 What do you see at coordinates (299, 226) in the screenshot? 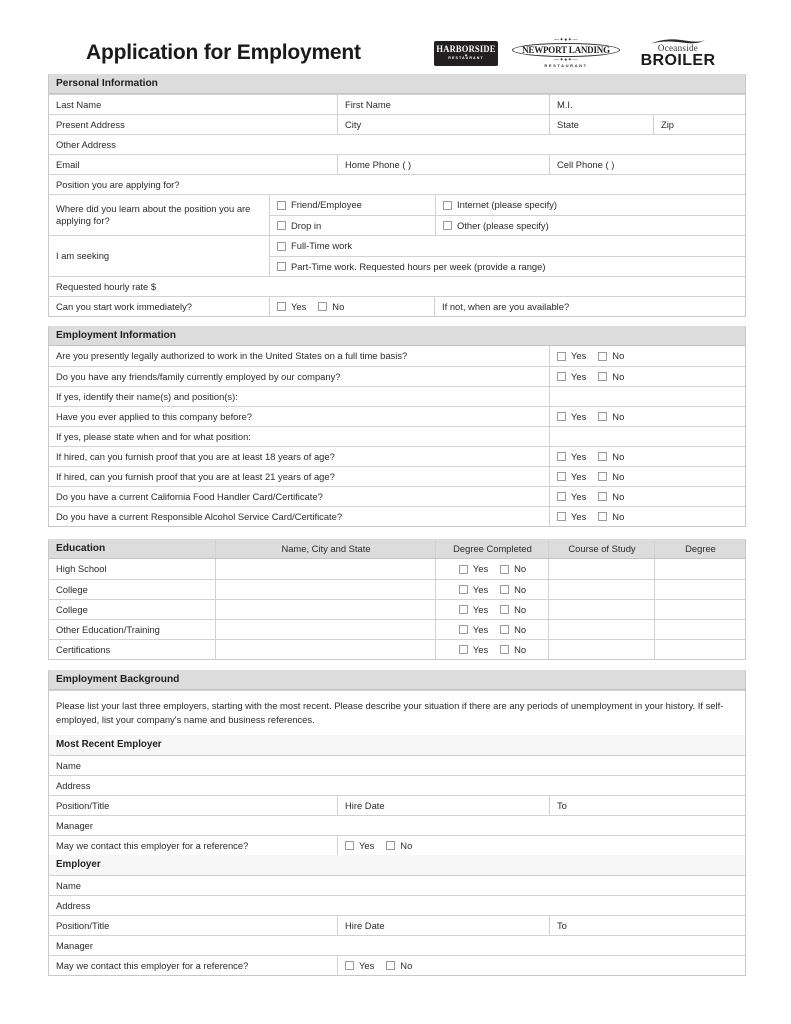
I see `checkbox-drop-in: Drop in` at bounding box center [299, 226].